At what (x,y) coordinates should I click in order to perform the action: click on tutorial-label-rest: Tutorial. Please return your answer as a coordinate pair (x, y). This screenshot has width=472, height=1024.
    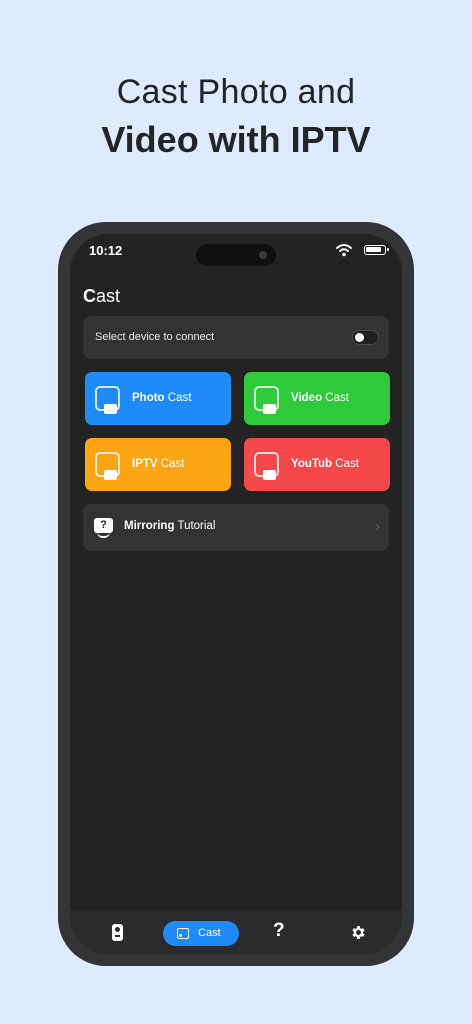
    Looking at the image, I should click on (195, 526).